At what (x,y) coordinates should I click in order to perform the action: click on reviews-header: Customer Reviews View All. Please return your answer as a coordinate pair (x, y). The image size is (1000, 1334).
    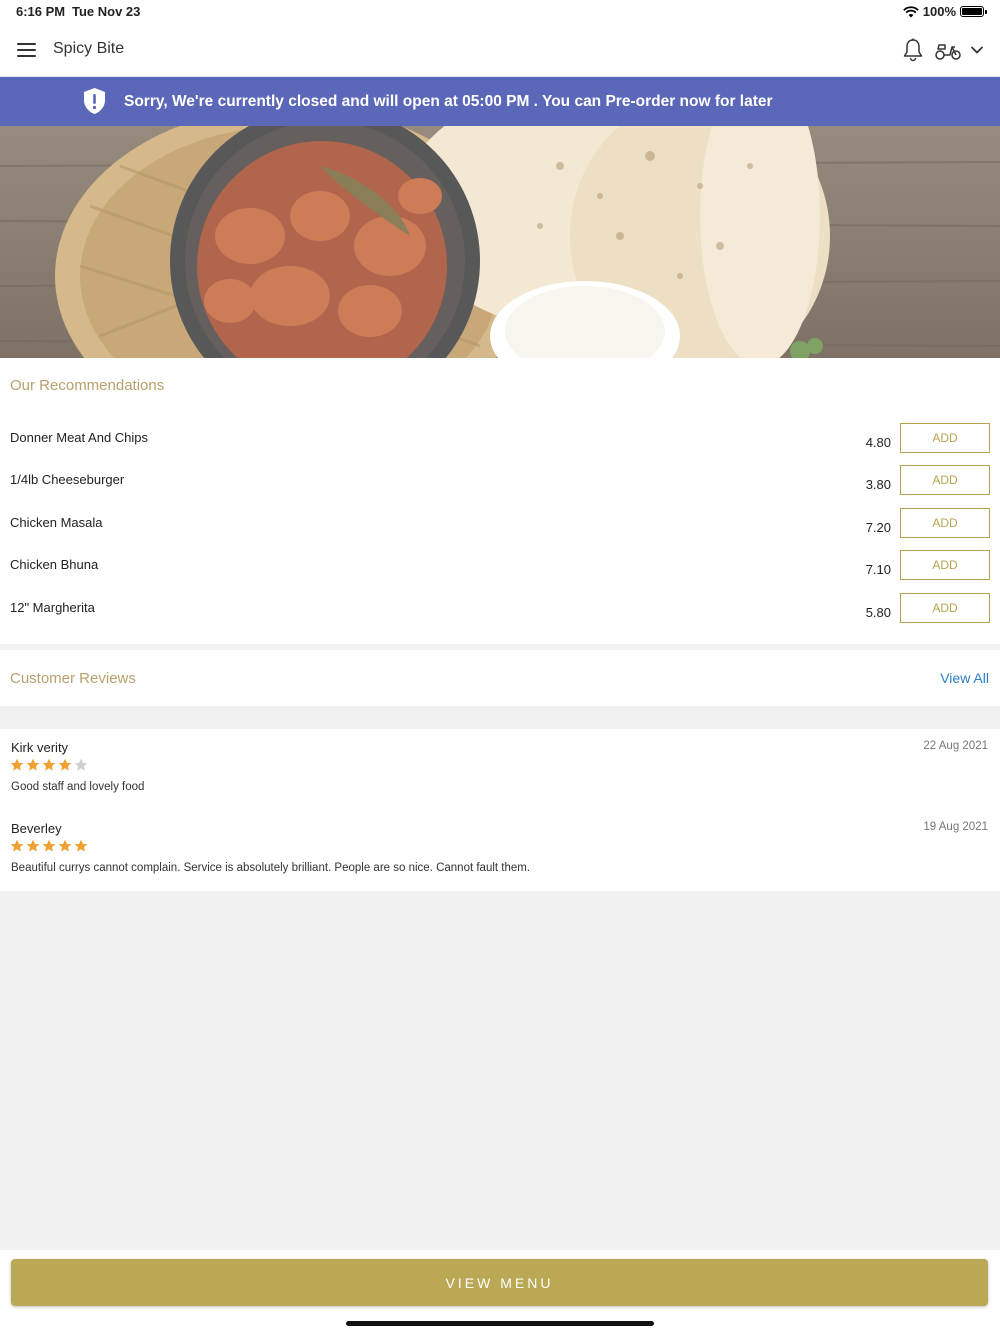
    Looking at the image, I should click on (500, 678).